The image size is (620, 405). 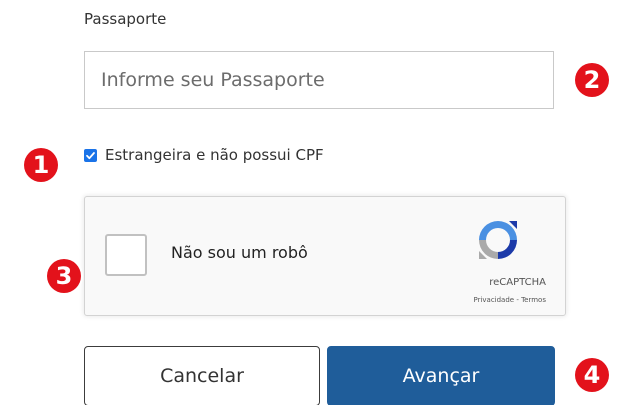 What do you see at coordinates (592, 80) in the screenshot?
I see `annotation-marker-2: 2` at bounding box center [592, 80].